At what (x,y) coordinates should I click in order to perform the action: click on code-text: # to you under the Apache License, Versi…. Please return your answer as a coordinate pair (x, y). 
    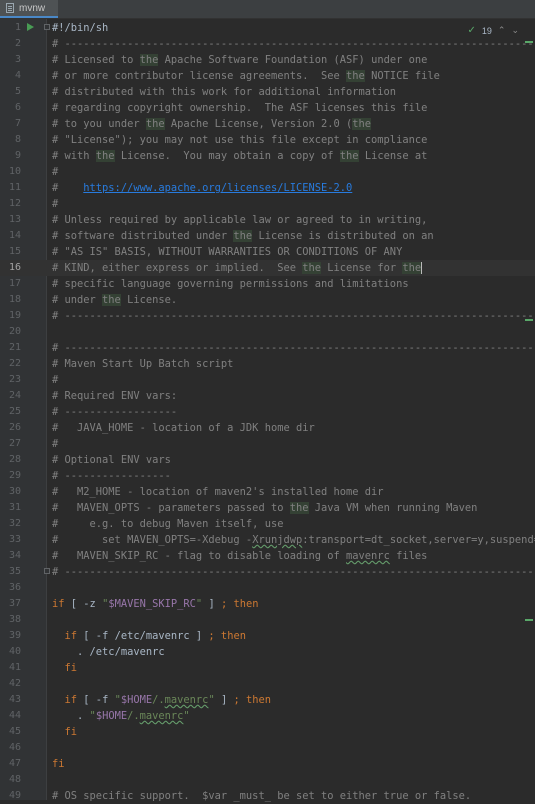
    Looking at the image, I should click on (212, 124).